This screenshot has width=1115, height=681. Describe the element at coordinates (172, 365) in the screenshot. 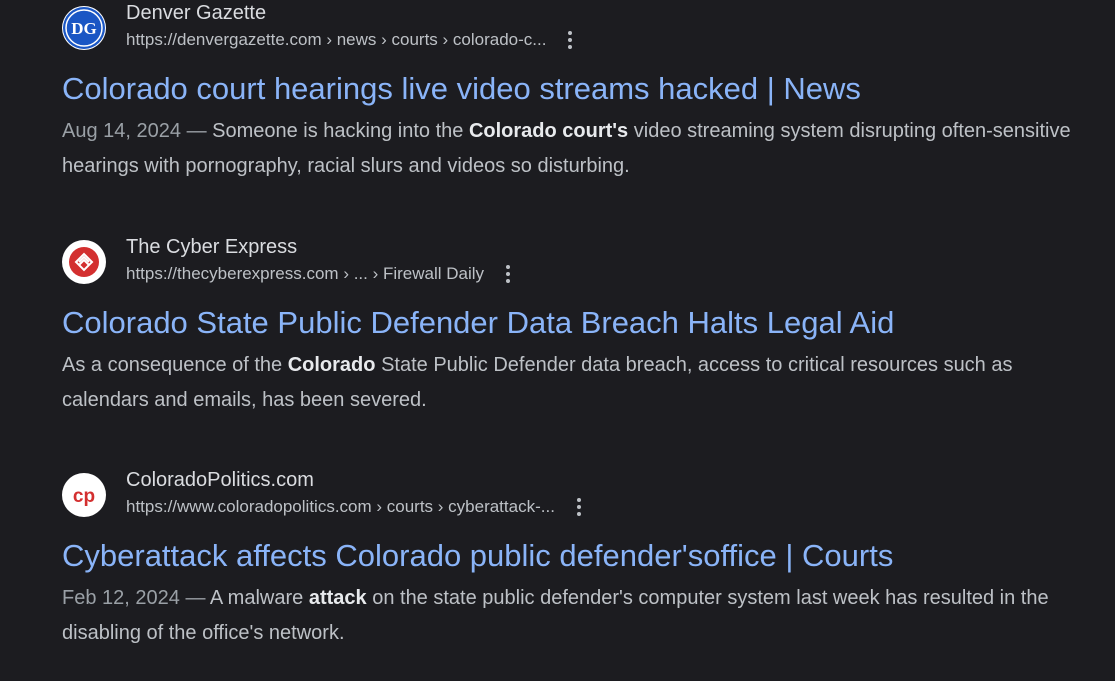

I see `snippet-text-pre: As a consequence of the` at that location.